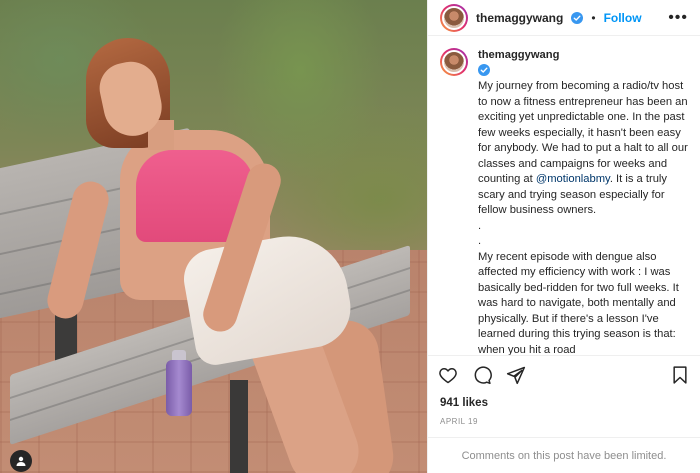 The height and width of the screenshot is (473, 700). I want to click on likes-count: 941 likes, so click(564, 403).